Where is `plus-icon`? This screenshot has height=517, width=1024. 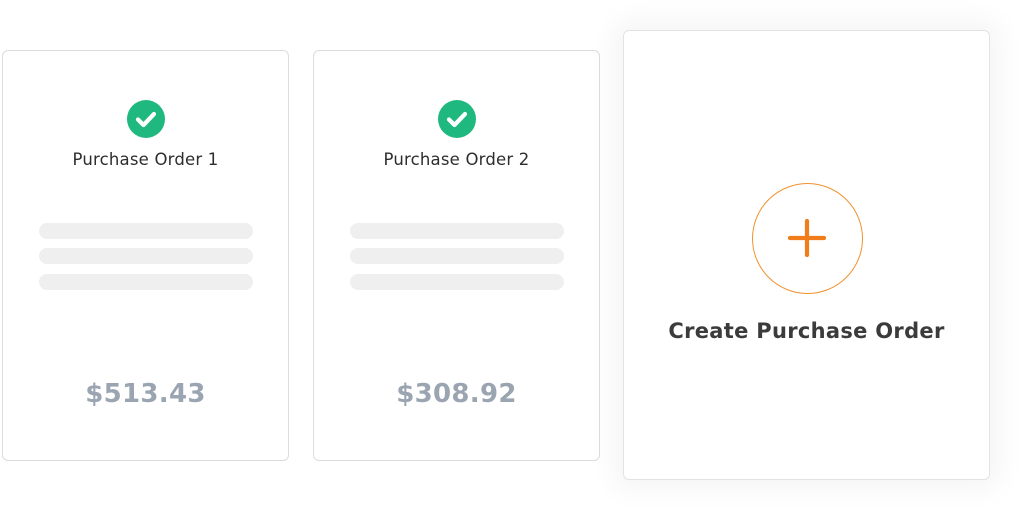 plus-icon is located at coordinates (807, 238).